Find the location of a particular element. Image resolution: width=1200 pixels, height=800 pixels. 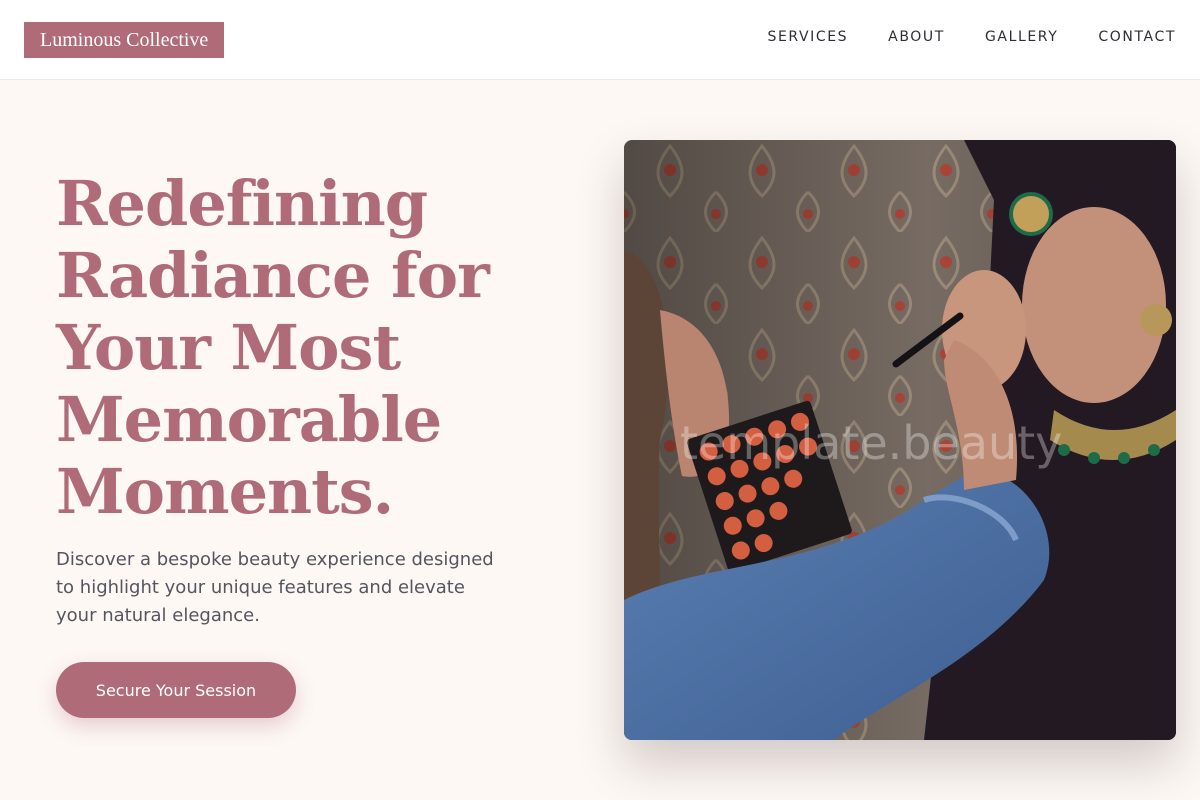

hero-title-line: Redefining is located at coordinates (242, 203).